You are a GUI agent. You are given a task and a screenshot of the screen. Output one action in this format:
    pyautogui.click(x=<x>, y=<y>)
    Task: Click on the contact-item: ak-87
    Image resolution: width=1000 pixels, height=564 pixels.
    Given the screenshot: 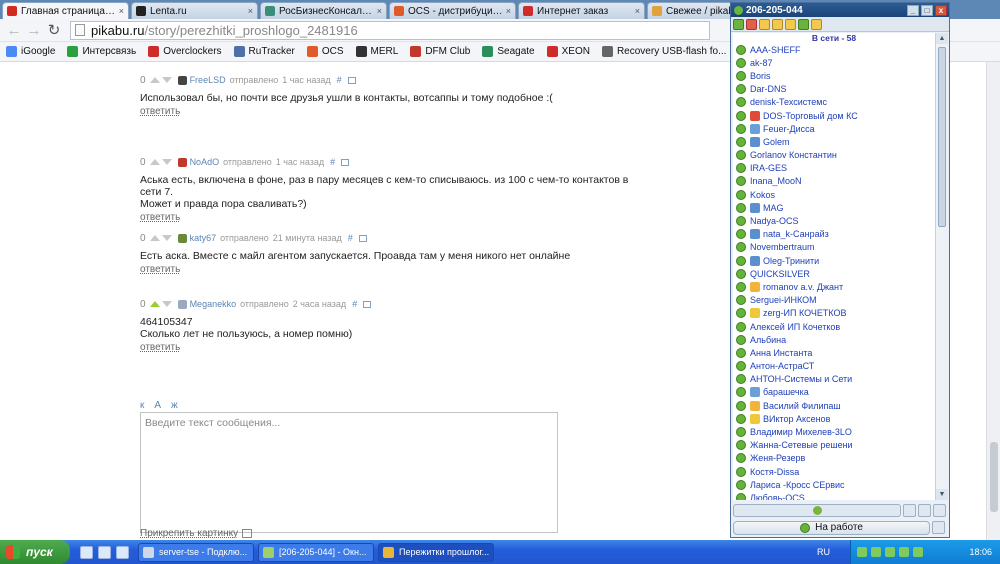 What is the action you would take?
    pyautogui.click(x=834, y=62)
    